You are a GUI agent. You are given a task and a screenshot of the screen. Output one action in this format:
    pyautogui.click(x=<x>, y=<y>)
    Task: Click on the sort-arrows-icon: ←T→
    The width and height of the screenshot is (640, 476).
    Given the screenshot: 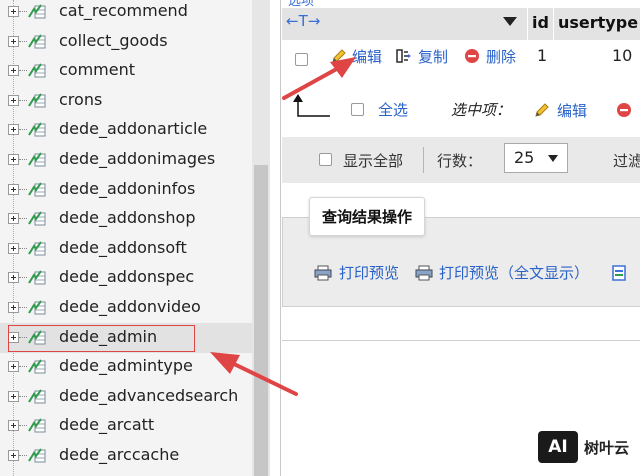 What is the action you would take?
    pyautogui.click(x=303, y=21)
    